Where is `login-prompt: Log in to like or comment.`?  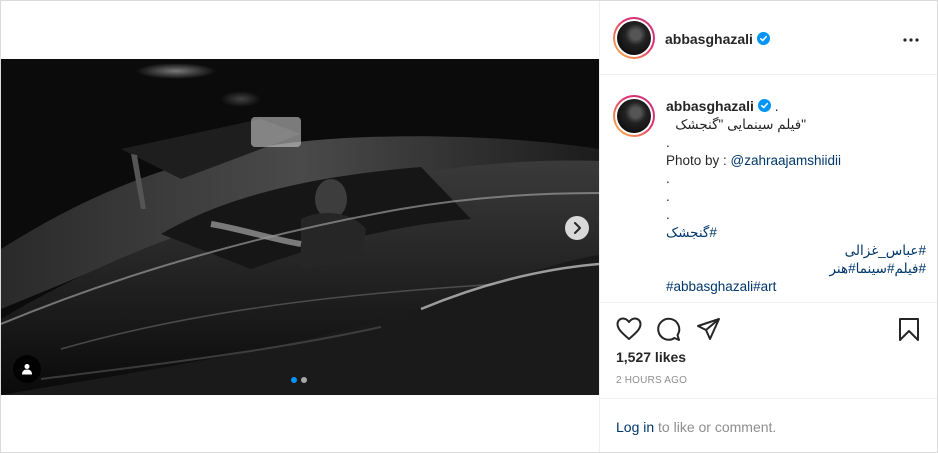
login-prompt: Log in to like or comment. is located at coordinates (696, 427).